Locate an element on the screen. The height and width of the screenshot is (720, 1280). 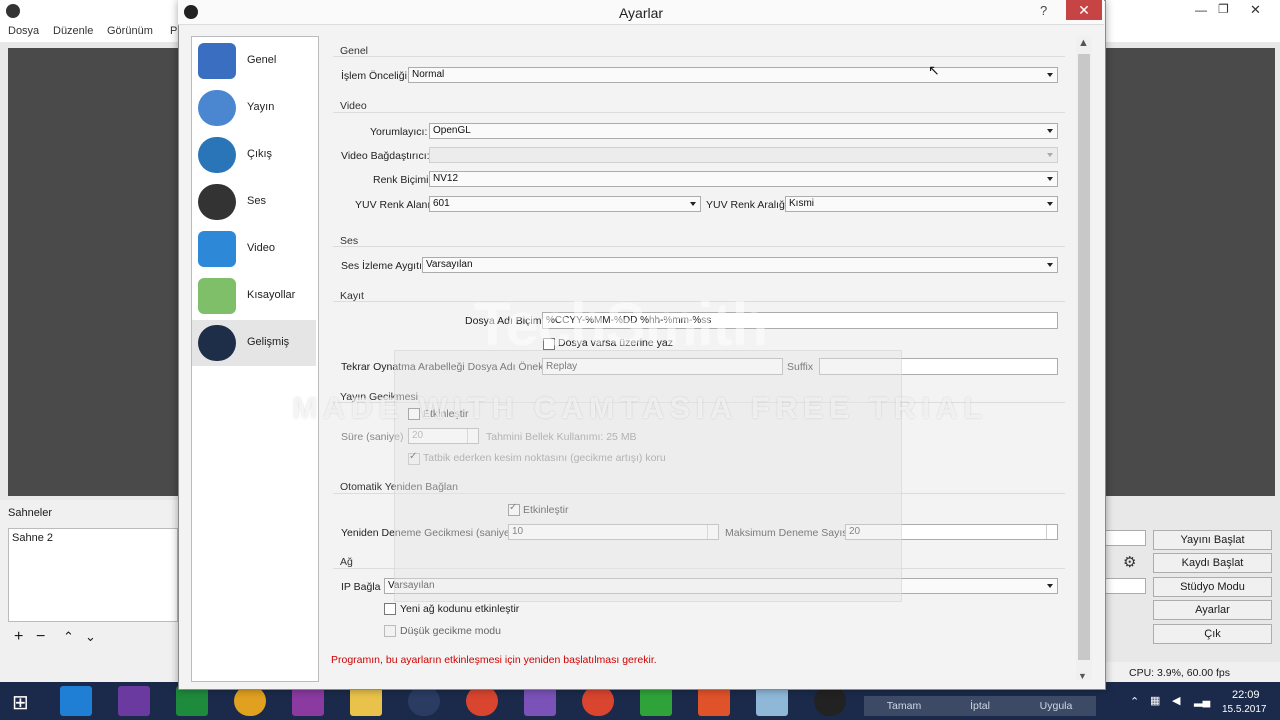
cancel-button: İptal is located at coordinates (980, 706).